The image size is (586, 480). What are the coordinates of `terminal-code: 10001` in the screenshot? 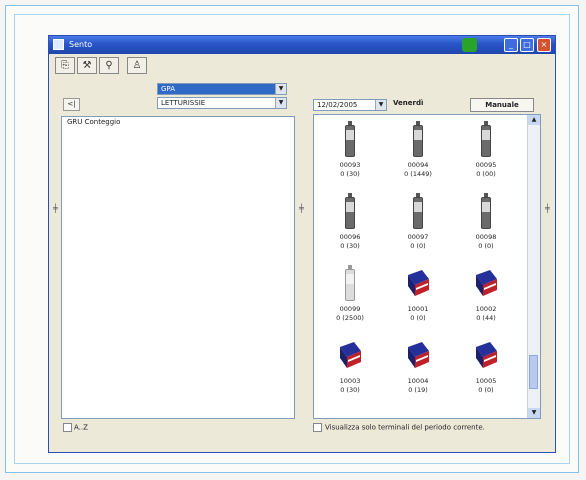 It's located at (418, 309).